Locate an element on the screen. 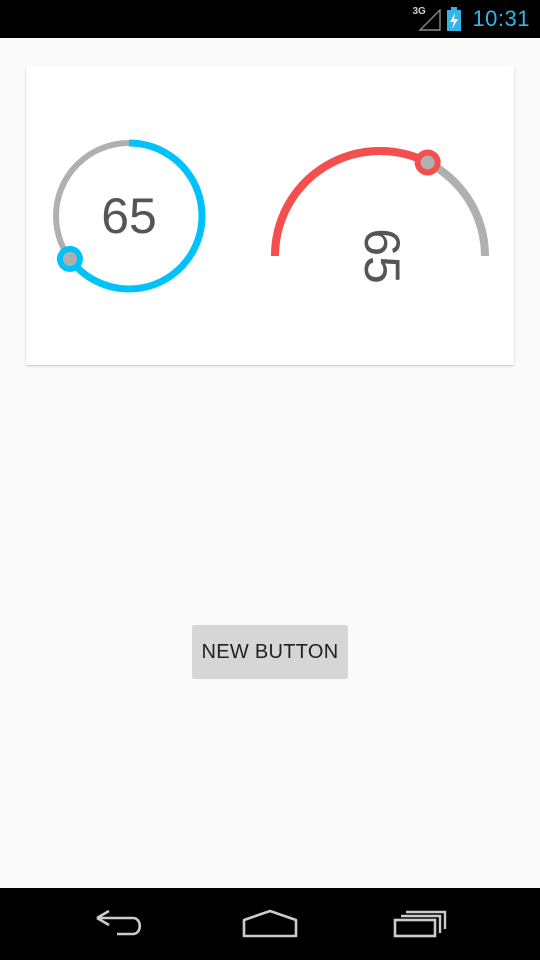  signal-3g-icon: 3G is located at coordinates (427, 19).